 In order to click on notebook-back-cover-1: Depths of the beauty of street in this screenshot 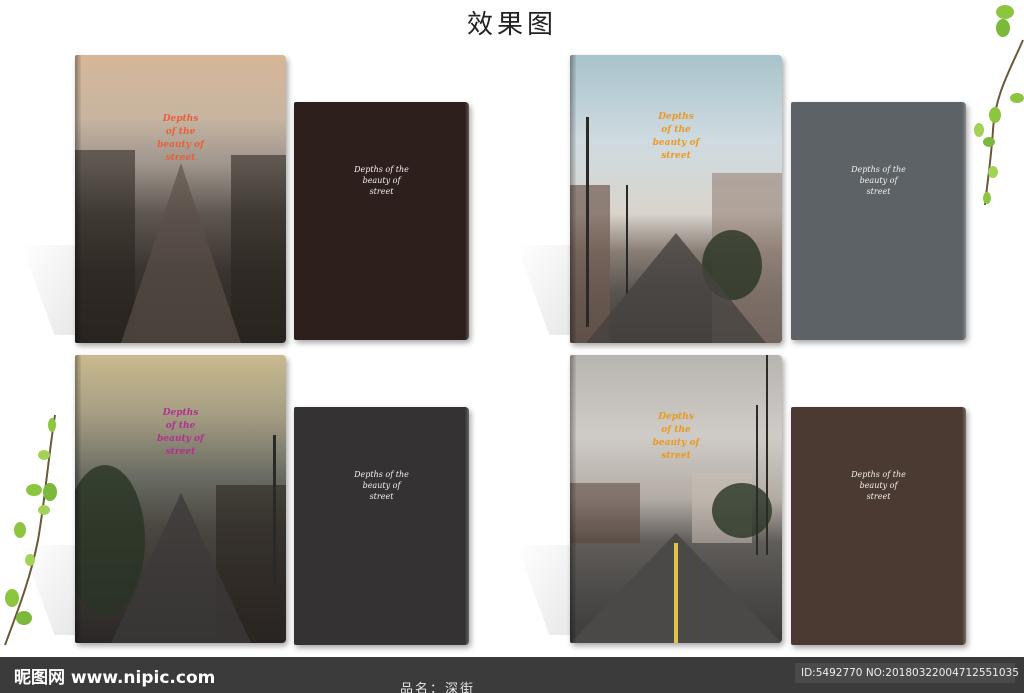, I will do `click(381, 221)`.